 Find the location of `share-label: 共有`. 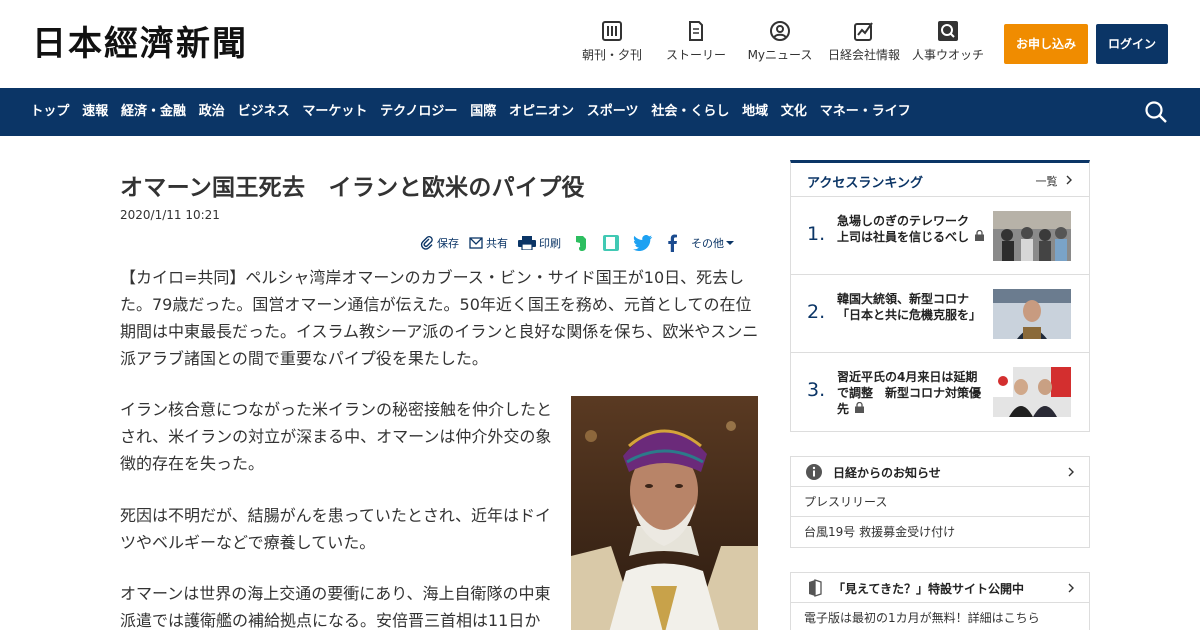

share-label: 共有 is located at coordinates (497, 243).